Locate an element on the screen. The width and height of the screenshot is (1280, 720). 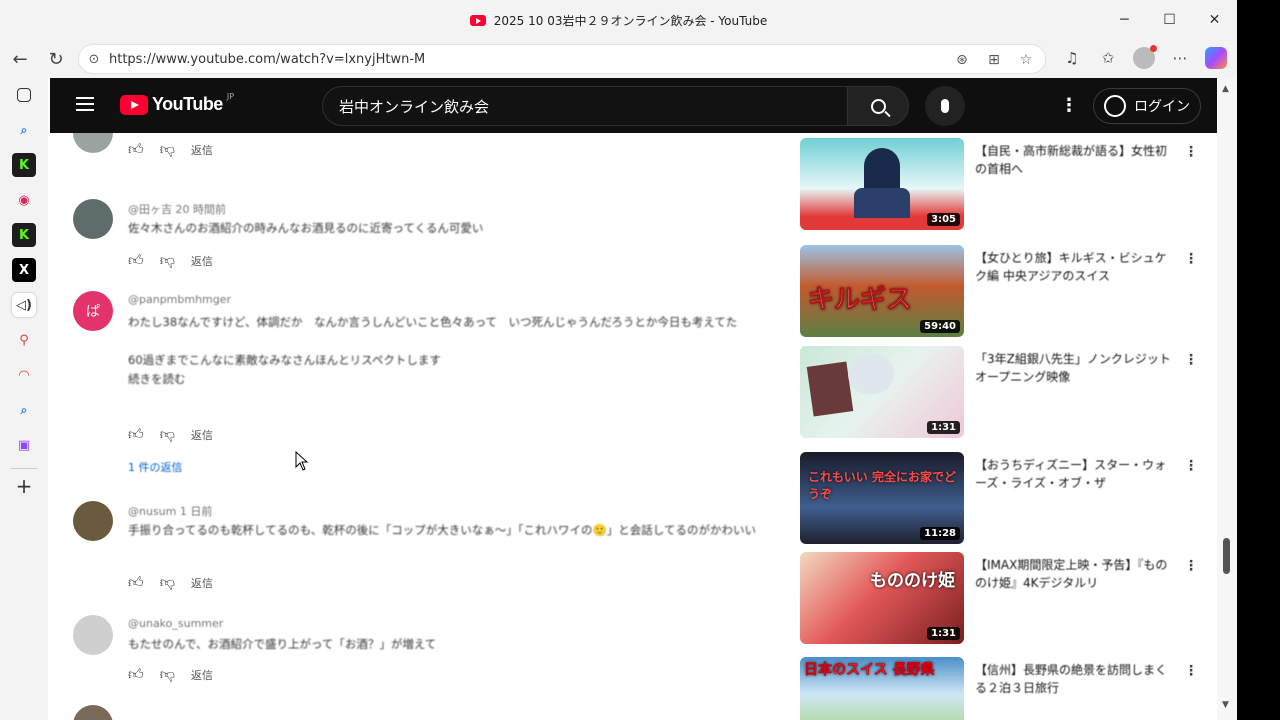
profile-avatar is located at coordinates (1144, 58).